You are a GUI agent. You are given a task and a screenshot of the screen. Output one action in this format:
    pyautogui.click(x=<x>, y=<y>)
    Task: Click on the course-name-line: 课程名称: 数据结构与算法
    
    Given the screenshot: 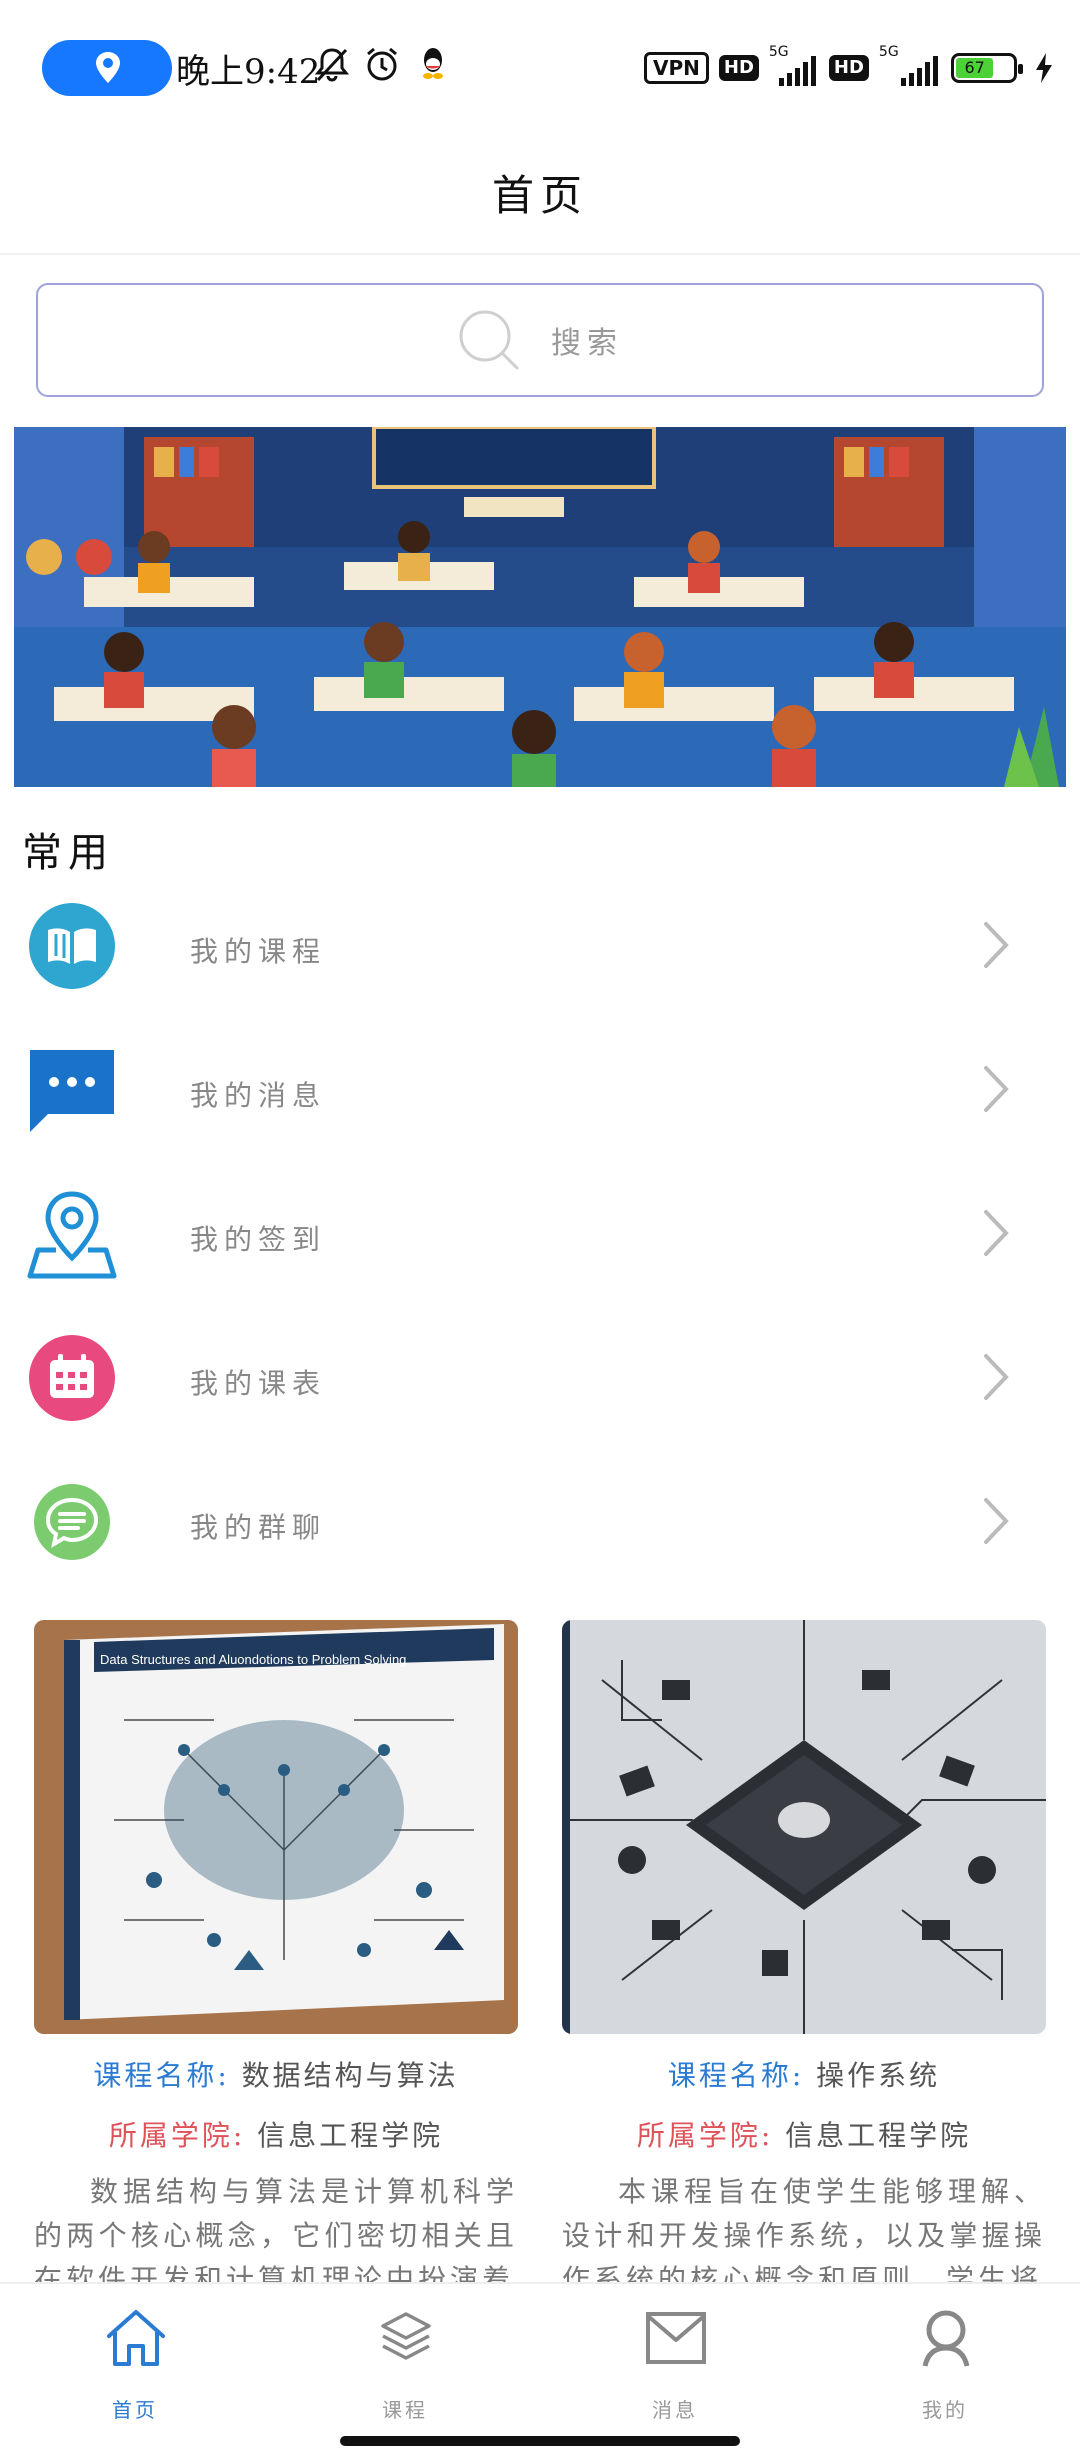 What is the action you would take?
    pyautogui.click(x=276, y=2074)
    